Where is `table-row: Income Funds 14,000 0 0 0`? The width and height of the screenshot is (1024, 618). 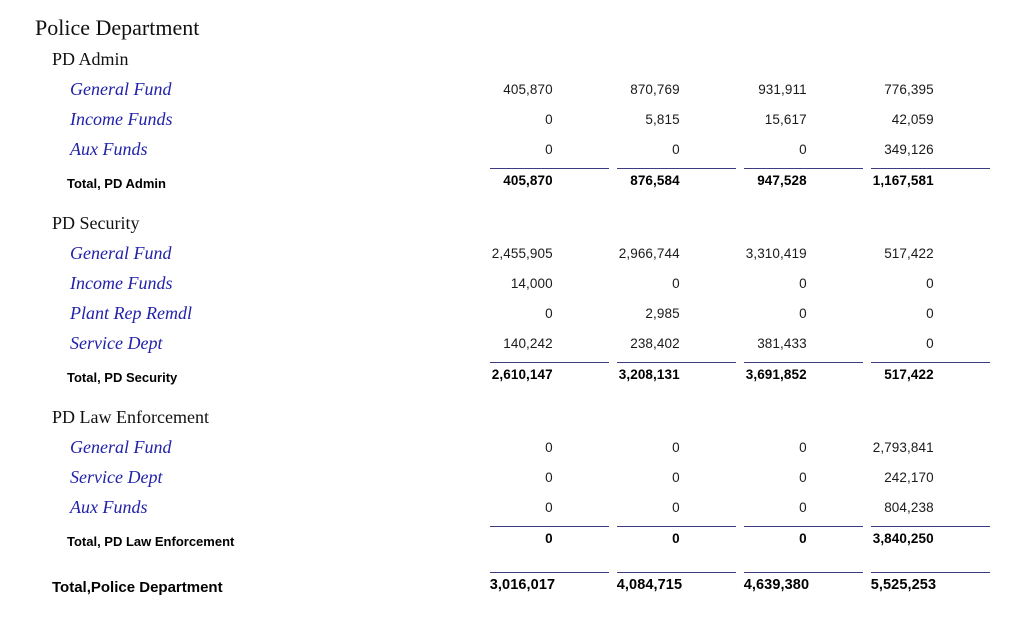 table-row: Income Funds 14,000 0 0 0 is located at coordinates (512, 279).